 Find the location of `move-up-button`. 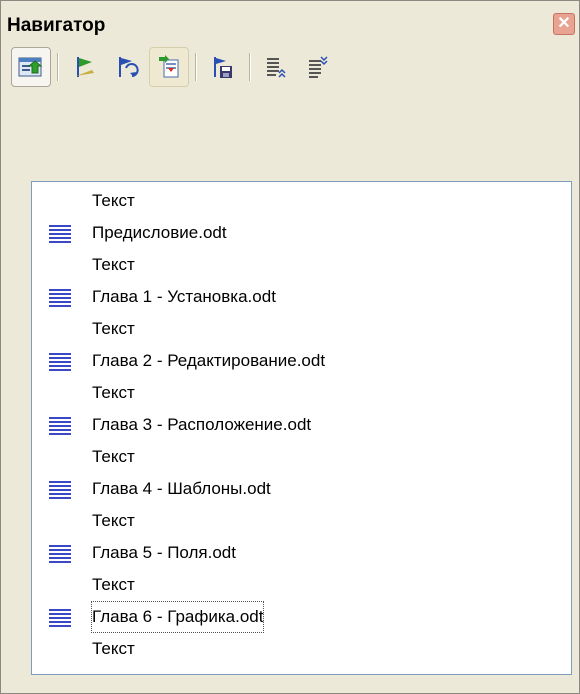

move-up-button is located at coordinates (277, 67).